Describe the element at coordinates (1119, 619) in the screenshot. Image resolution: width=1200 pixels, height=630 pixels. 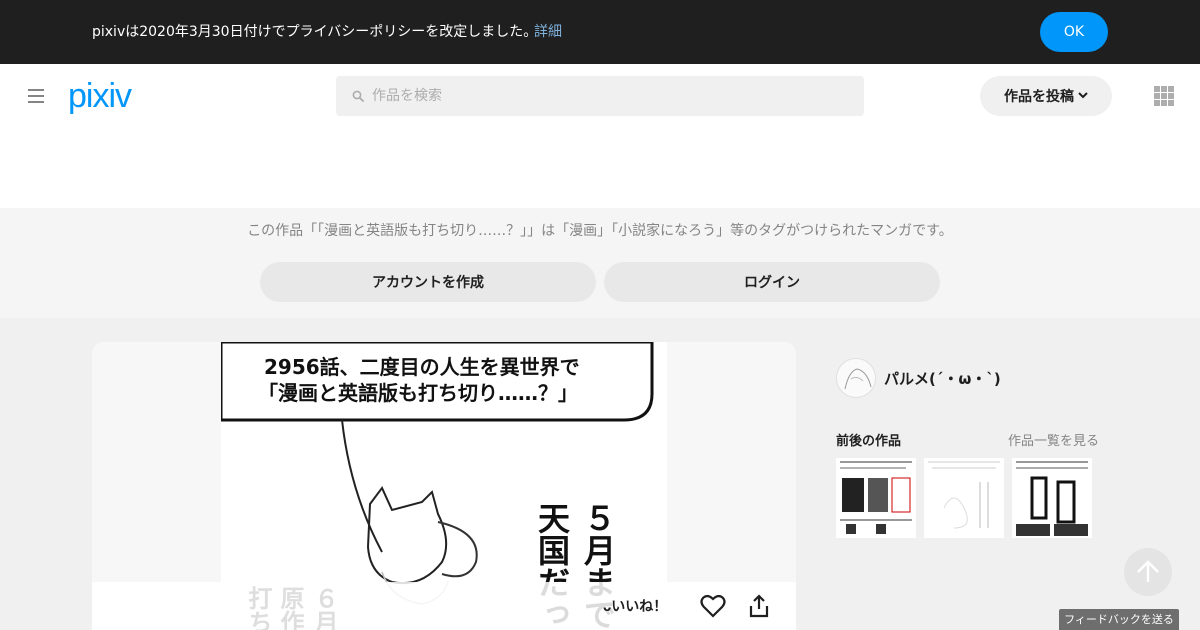
I see `feedback-button: フィードバックを送る` at that location.